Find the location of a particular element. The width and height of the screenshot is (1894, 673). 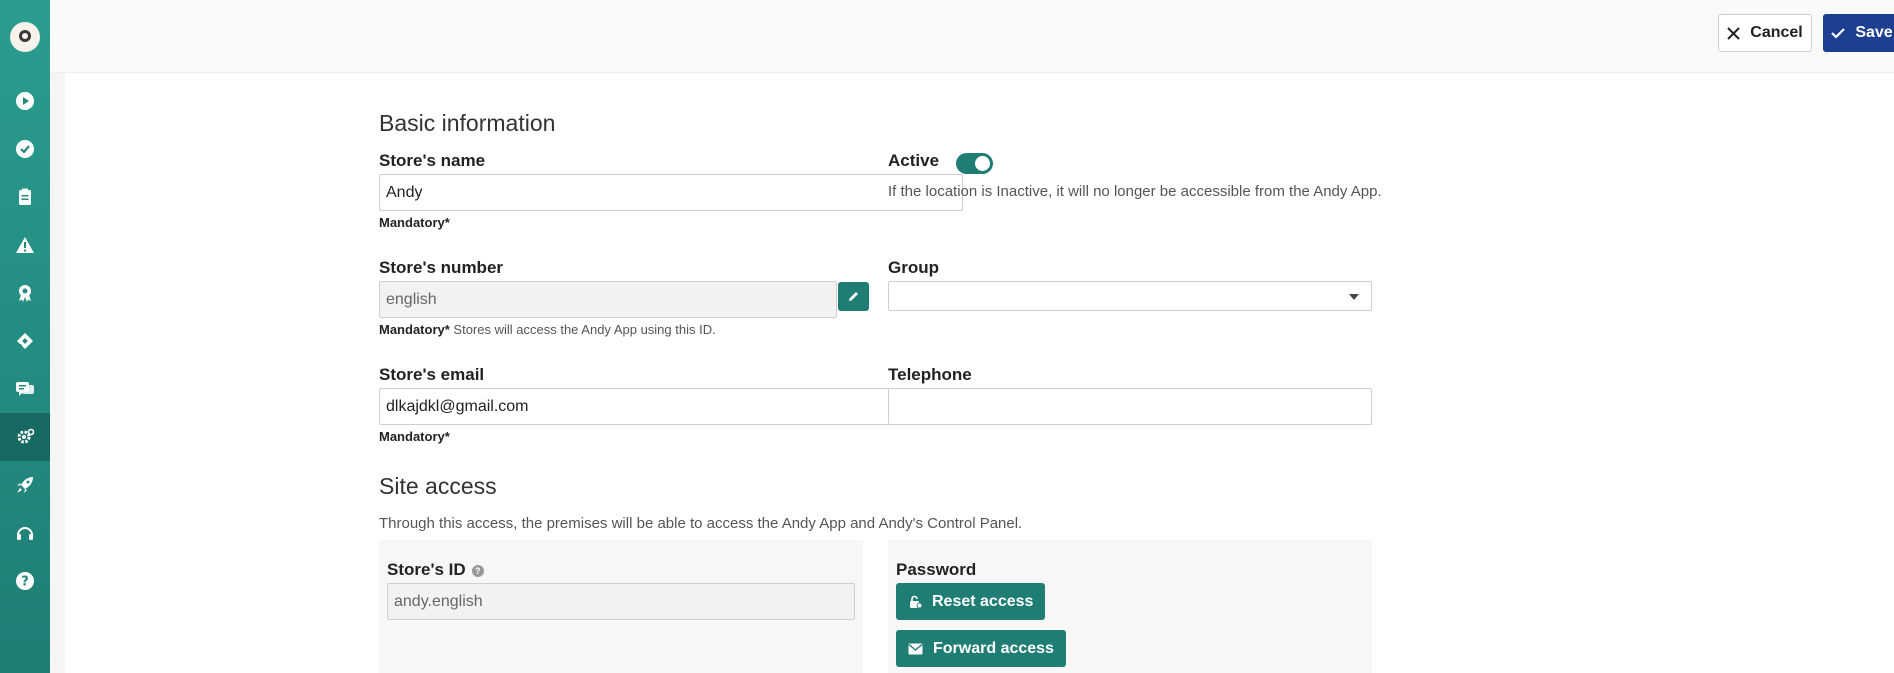

unlock-icon is located at coordinates (916, 601).